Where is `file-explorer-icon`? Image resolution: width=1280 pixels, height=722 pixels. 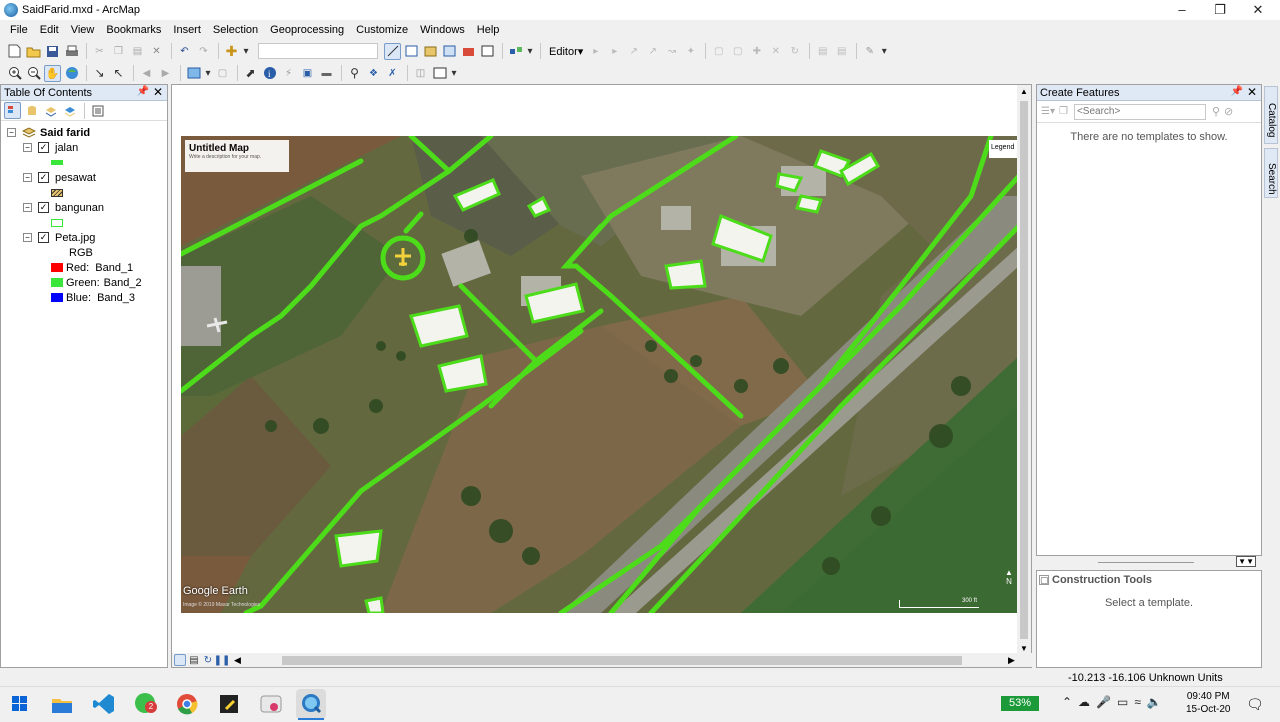
file-explorer-icon is located at coordinates (62, 704).